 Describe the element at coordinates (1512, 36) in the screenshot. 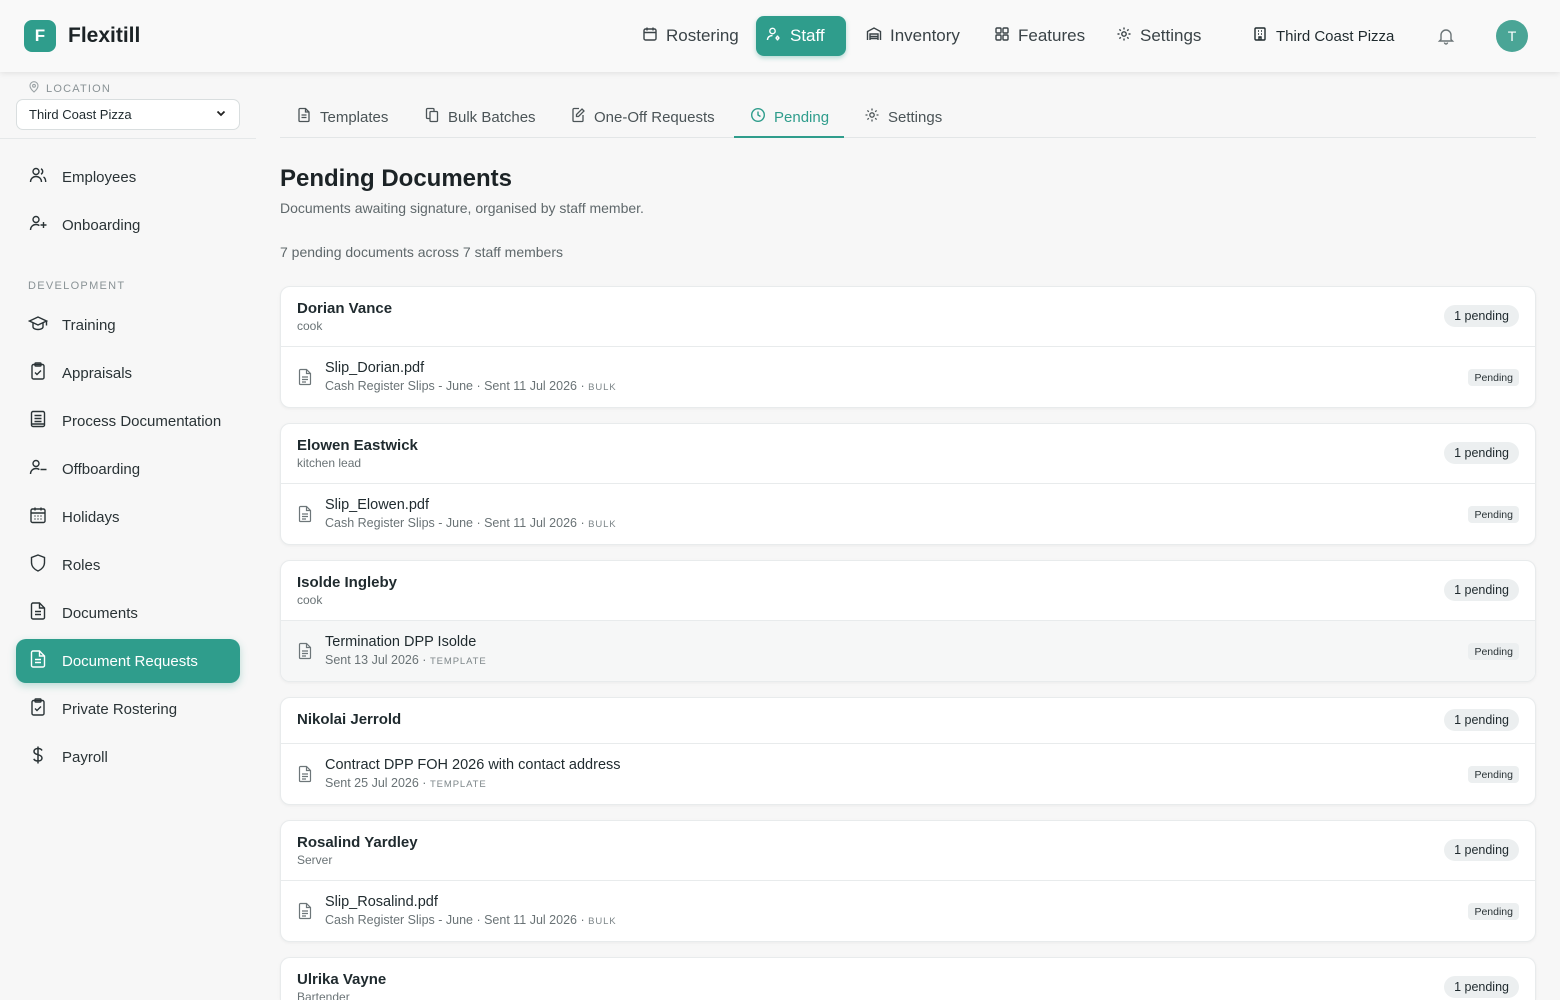

I see `avatar: T` at that location.